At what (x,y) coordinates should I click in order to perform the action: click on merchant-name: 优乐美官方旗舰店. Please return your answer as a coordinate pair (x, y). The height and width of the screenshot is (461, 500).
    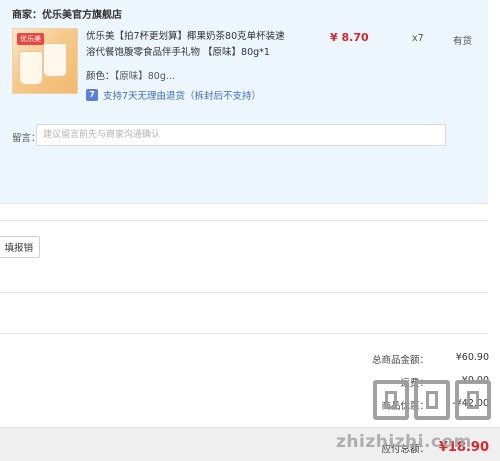
    Looking at the image, I should click on (82, 15).